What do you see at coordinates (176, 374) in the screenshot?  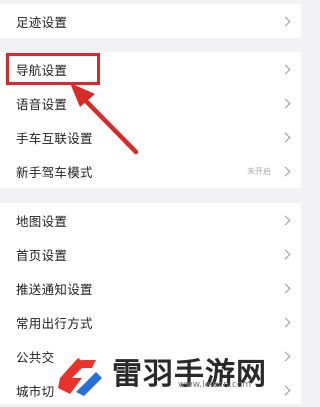 I see `watermark-brand: 雷羽手游网 www.leiucn.com` at bounding box center [176, 374].